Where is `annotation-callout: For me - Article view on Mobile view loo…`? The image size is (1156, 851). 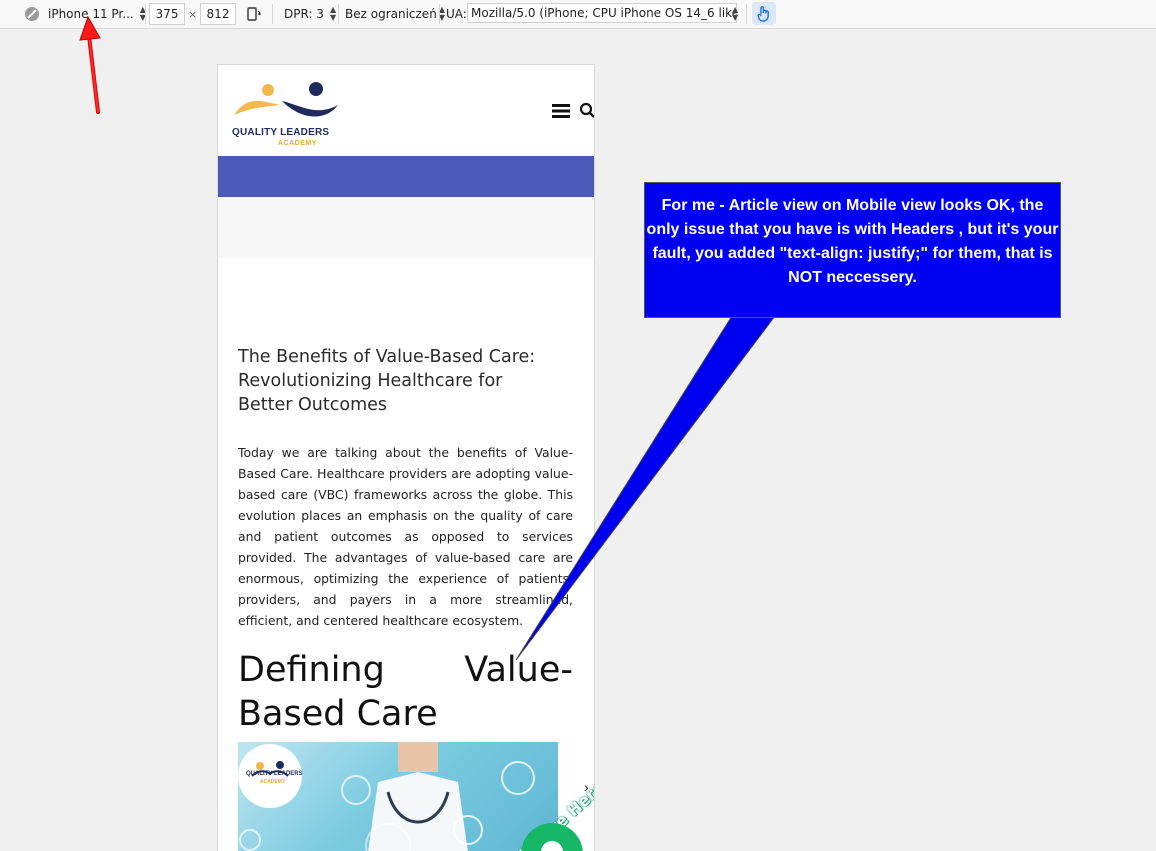 annotation-callout: For me - Article view on Mobile view loo… is located at coordinates (852, 250).